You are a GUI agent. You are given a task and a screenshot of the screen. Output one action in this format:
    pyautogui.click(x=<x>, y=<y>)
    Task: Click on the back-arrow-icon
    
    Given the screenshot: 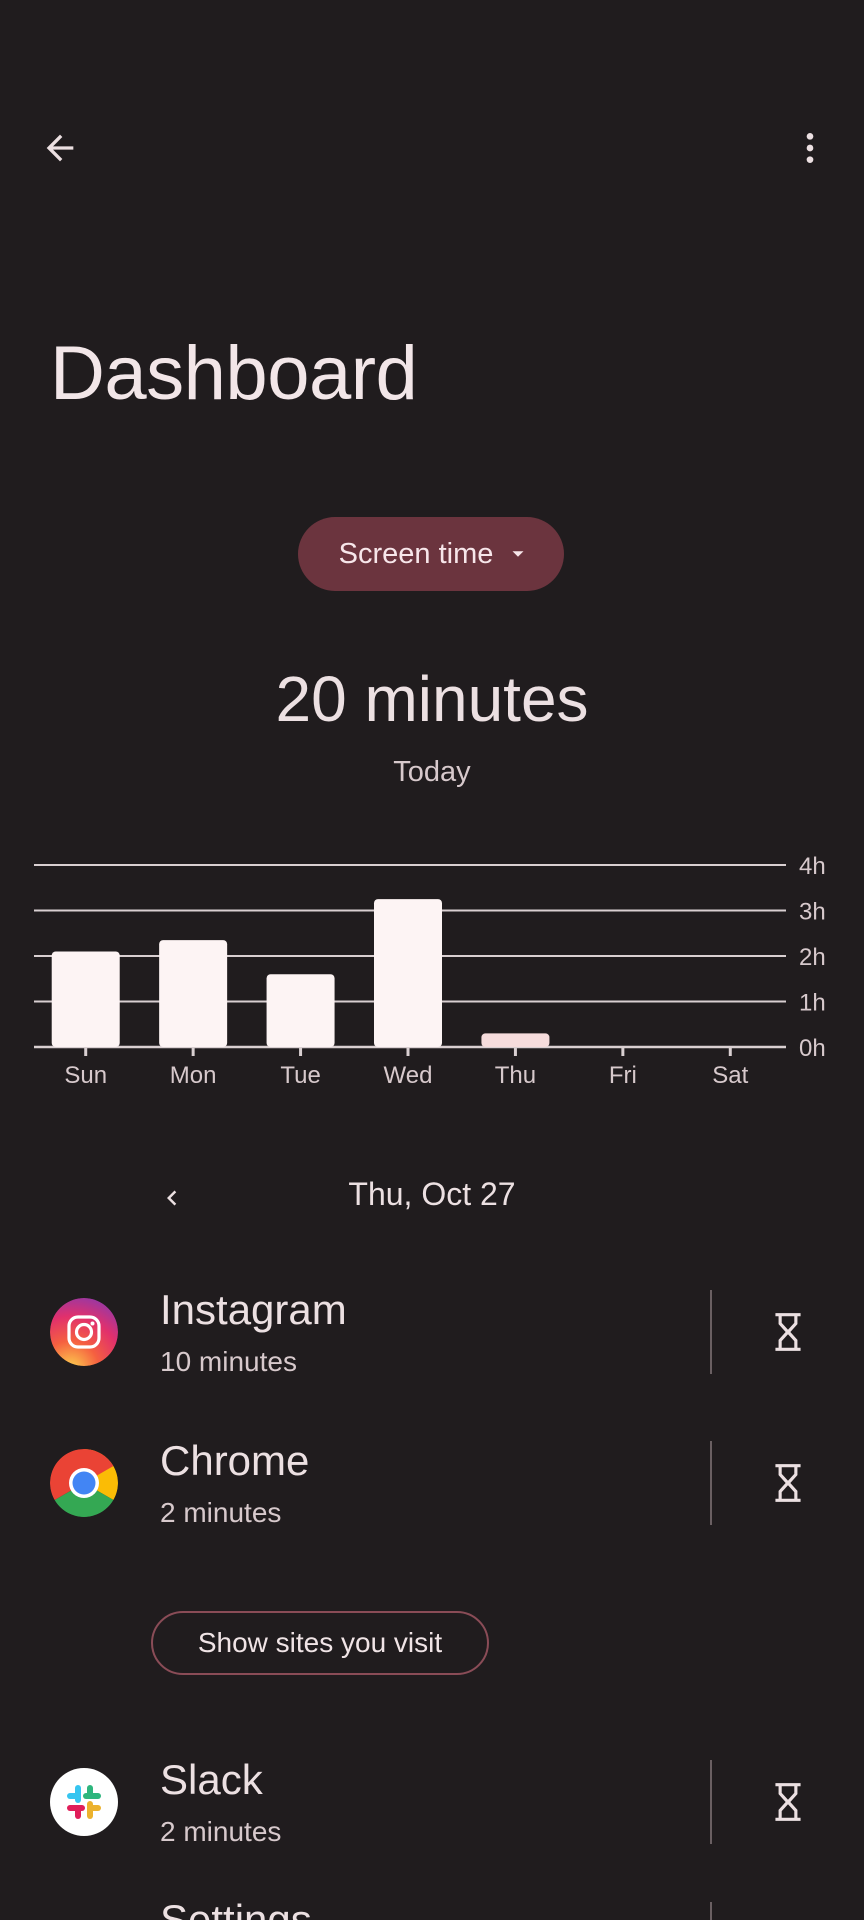 What is the action you would take?
    pyautogui.click(x=60, y=148)
    